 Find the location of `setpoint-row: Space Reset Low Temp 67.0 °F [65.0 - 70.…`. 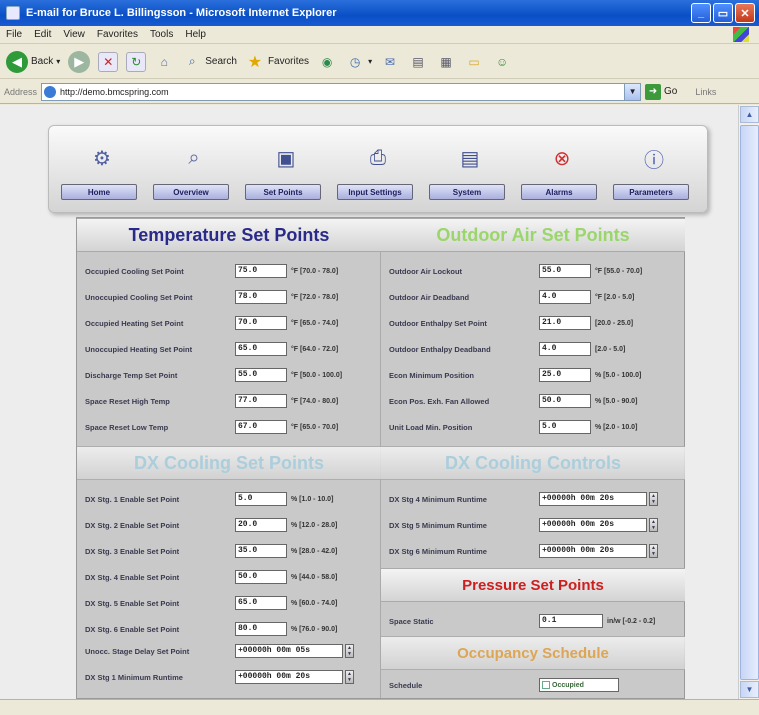

setpoint-row: Space Reset Low Temp 67.0 °F [65.0 - 70.… is located at coordinates (229, 427).